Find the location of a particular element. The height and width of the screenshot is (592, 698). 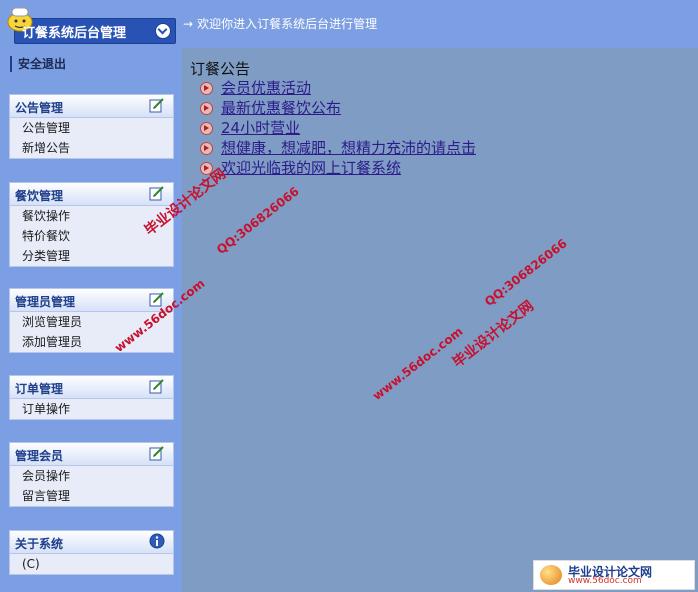

sidebar-item-member-ops: 会员操作 is located at coordinates (91, 476).